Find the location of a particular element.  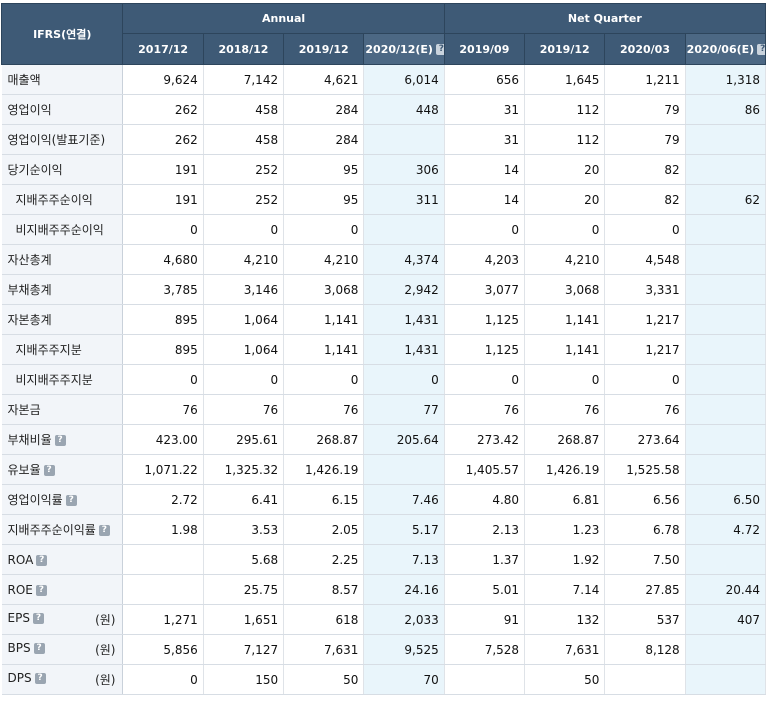

row-label-cell: 지배주주지분 is located at coordinates (62, 349).